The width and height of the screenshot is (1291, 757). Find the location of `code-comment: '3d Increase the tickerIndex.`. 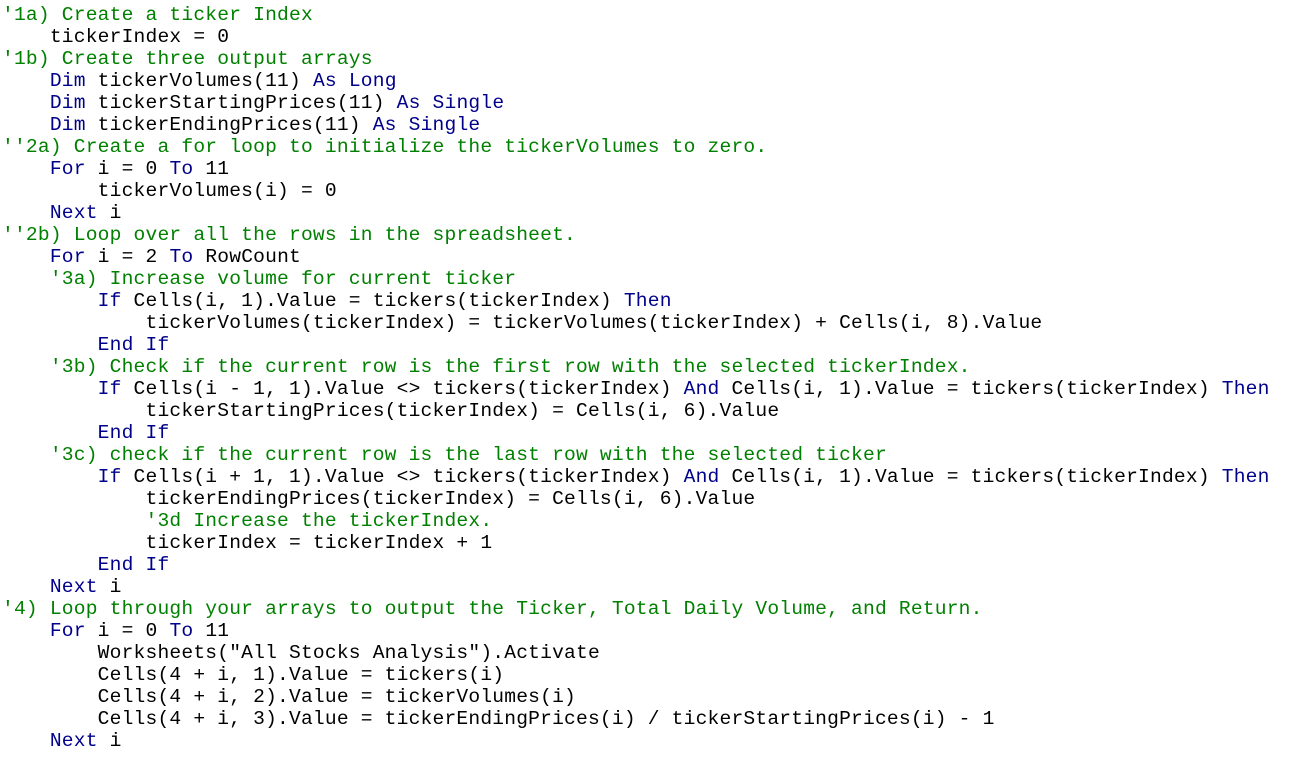

code-comment: '3d Increase the tickerIndex. is located at coordinates (247, 521).